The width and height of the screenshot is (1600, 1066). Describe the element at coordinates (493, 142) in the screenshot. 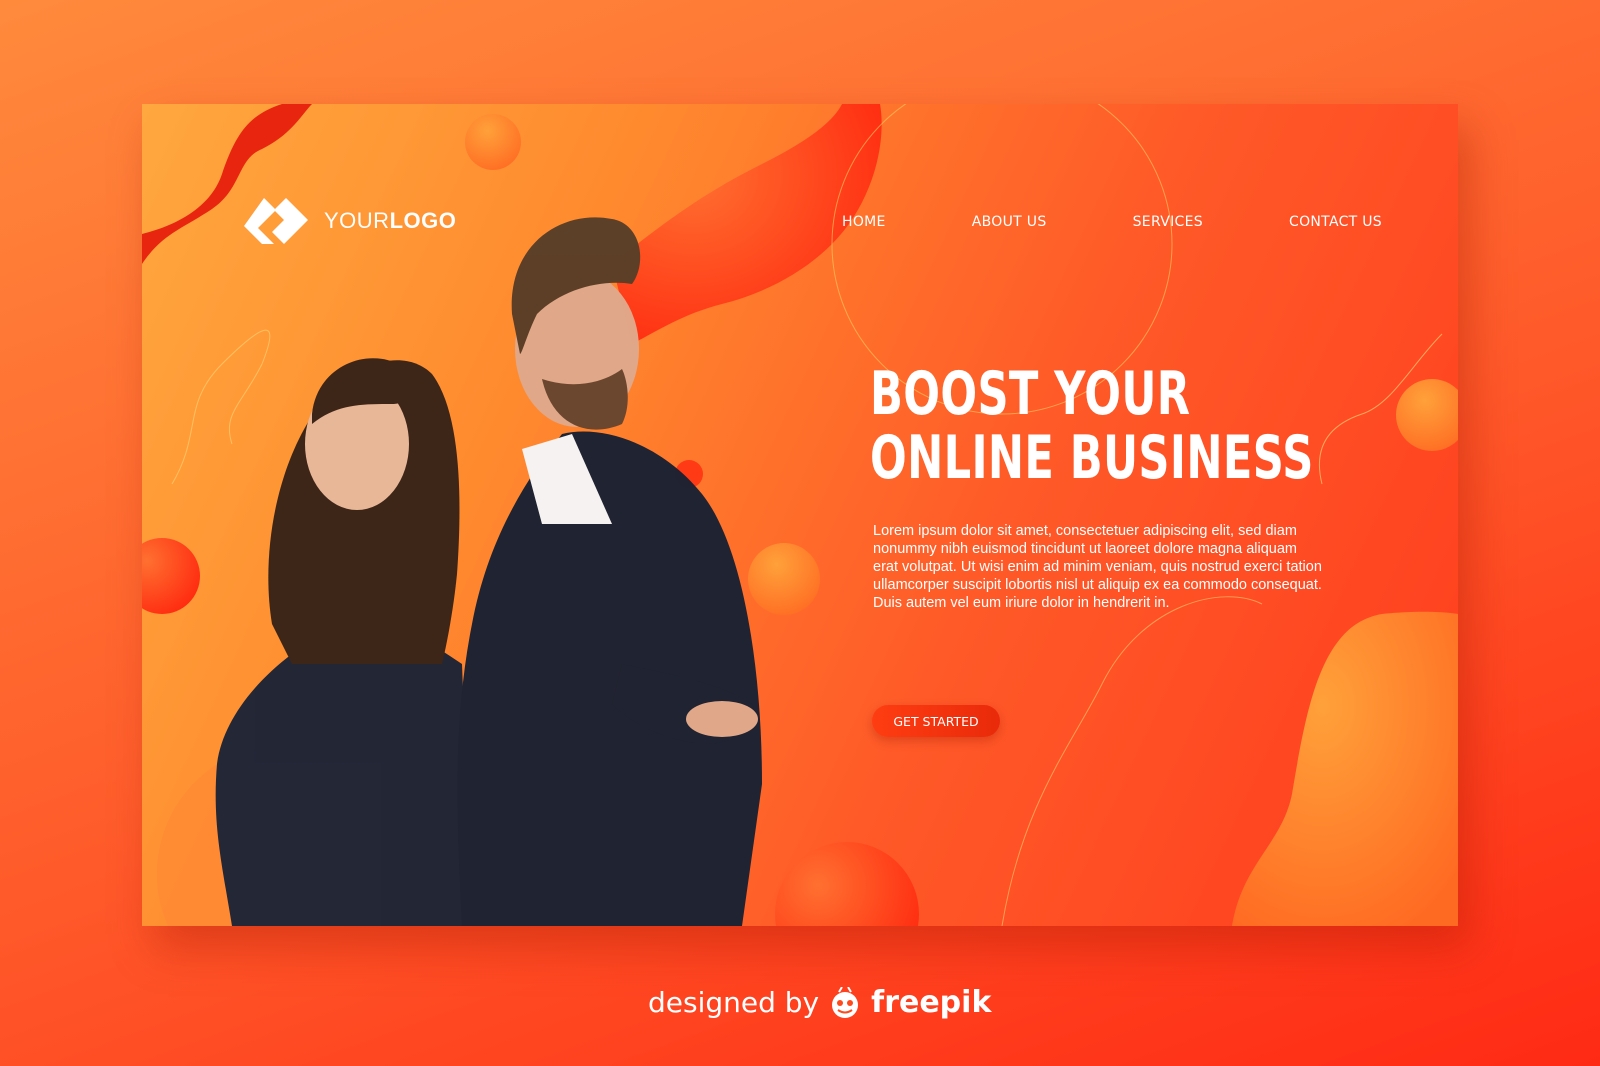

I see `circle-top` at that location.